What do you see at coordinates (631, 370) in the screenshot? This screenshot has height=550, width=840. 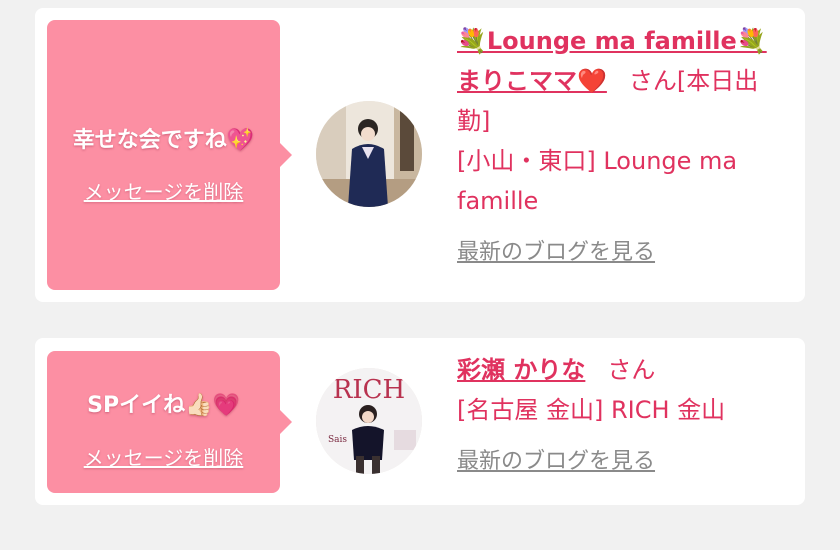 I see `cast-suffix: さん` at bounding box center [631, 370].